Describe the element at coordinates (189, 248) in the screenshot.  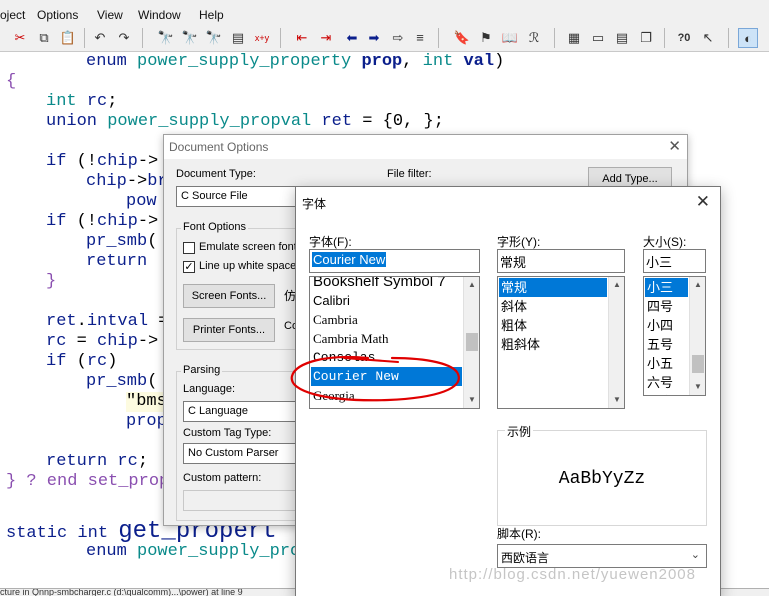
I see `emulate-checkbox` at that location.